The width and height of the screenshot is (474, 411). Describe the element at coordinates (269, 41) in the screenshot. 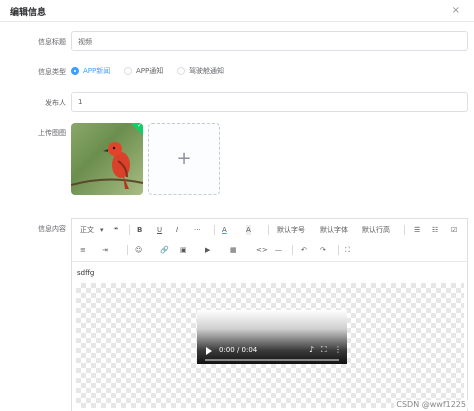

I see `title-input: 视频` at that location.